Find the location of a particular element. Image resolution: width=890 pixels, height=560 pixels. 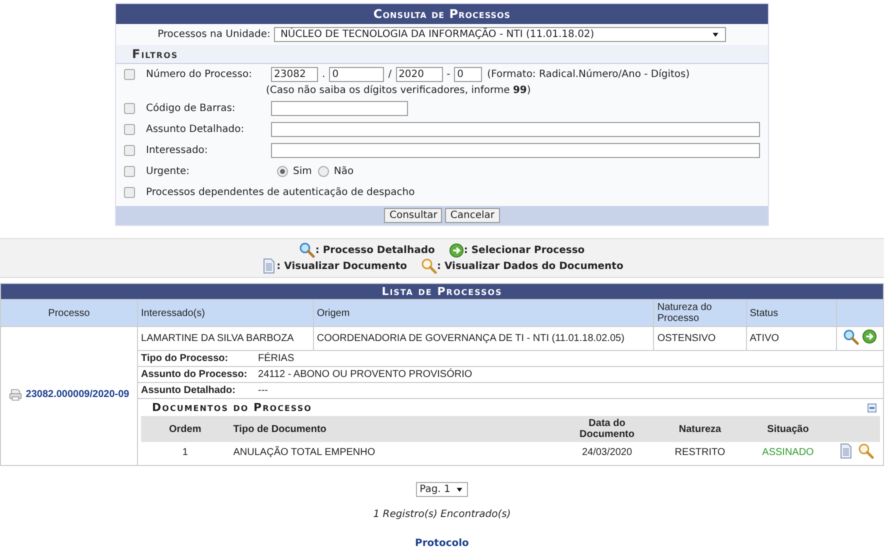

column-header: Processo is located at coordinates (69, 313).